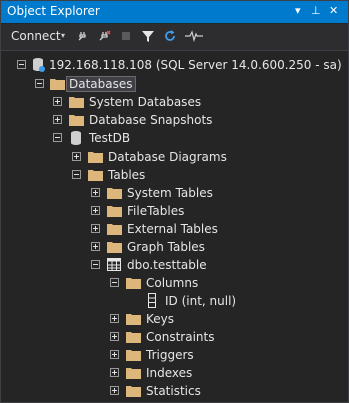 This screenshot has width=349, height=403. I want to click on triggers-label: Triggers, so click(170, 355).